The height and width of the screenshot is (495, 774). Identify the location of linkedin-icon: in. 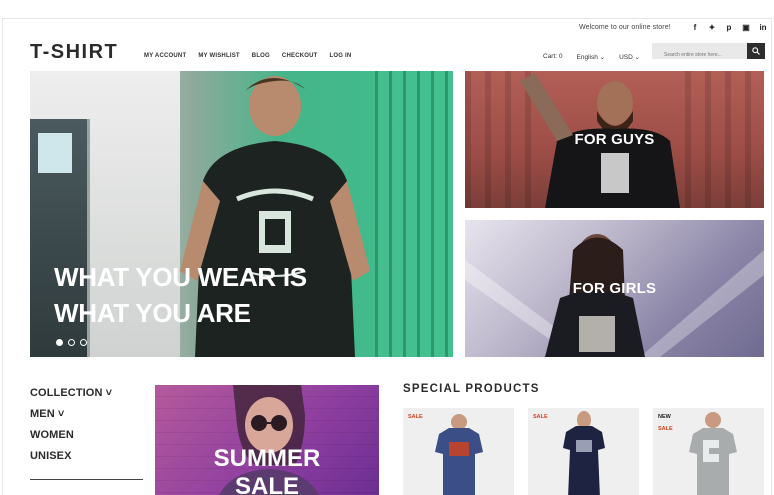
(763, 28).